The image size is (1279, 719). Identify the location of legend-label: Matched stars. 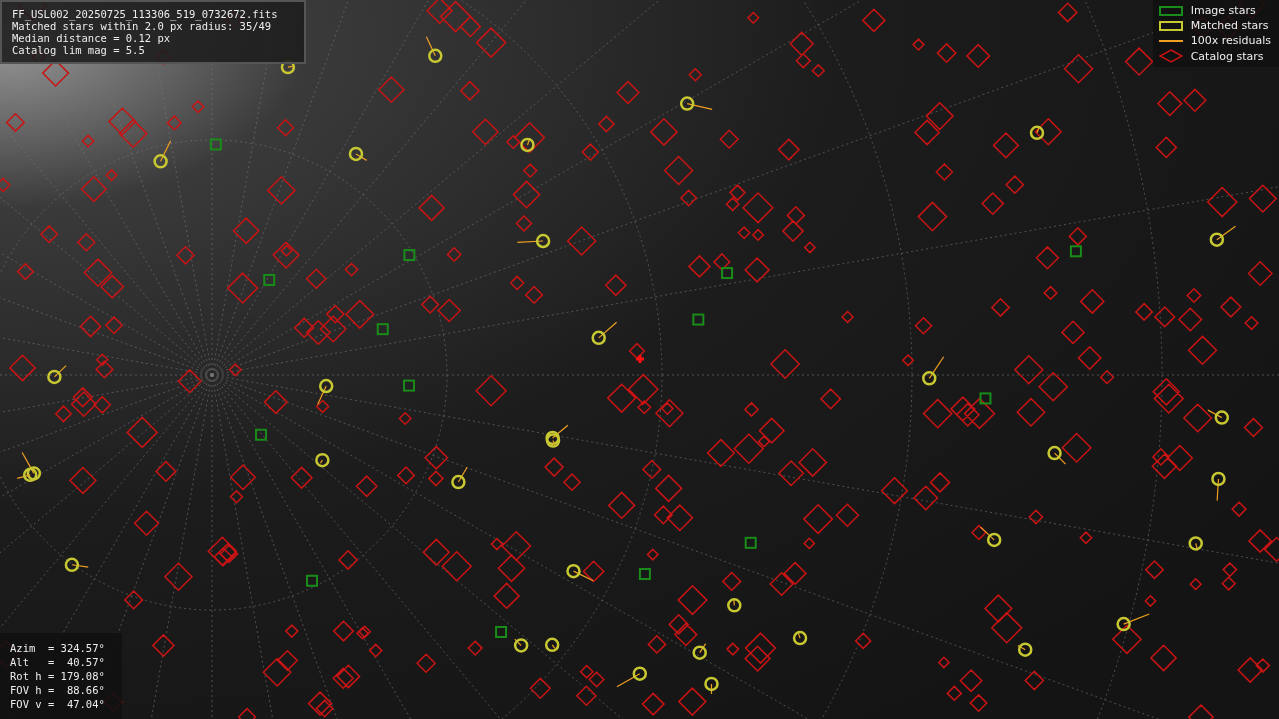
(1229, 25).